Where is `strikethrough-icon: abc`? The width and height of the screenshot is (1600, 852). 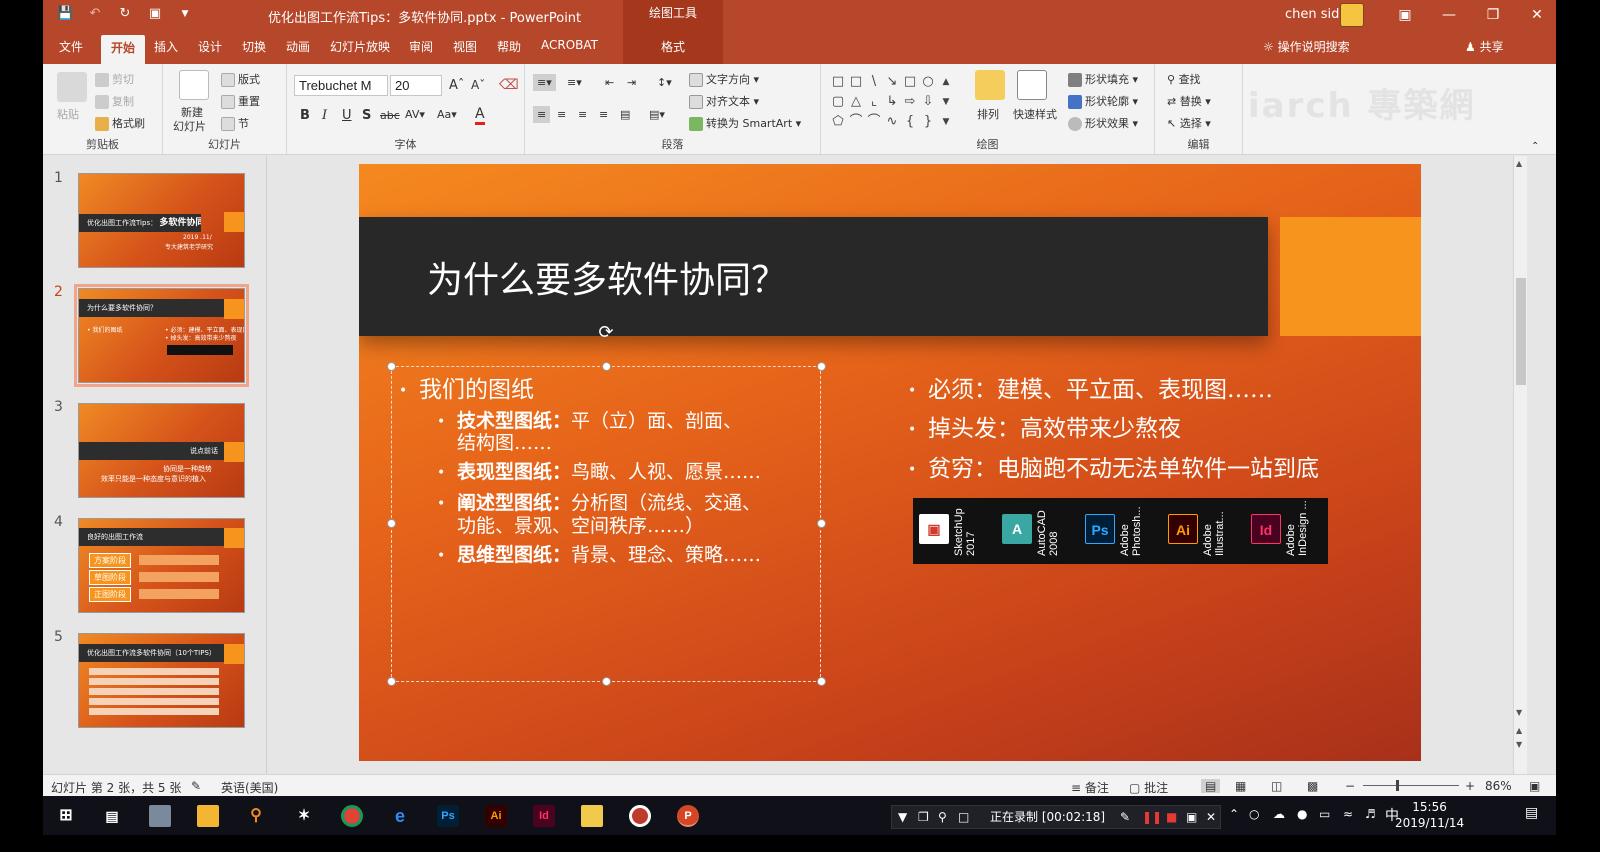
strikethrough-icon: abc is located at coordinates (390, 115).